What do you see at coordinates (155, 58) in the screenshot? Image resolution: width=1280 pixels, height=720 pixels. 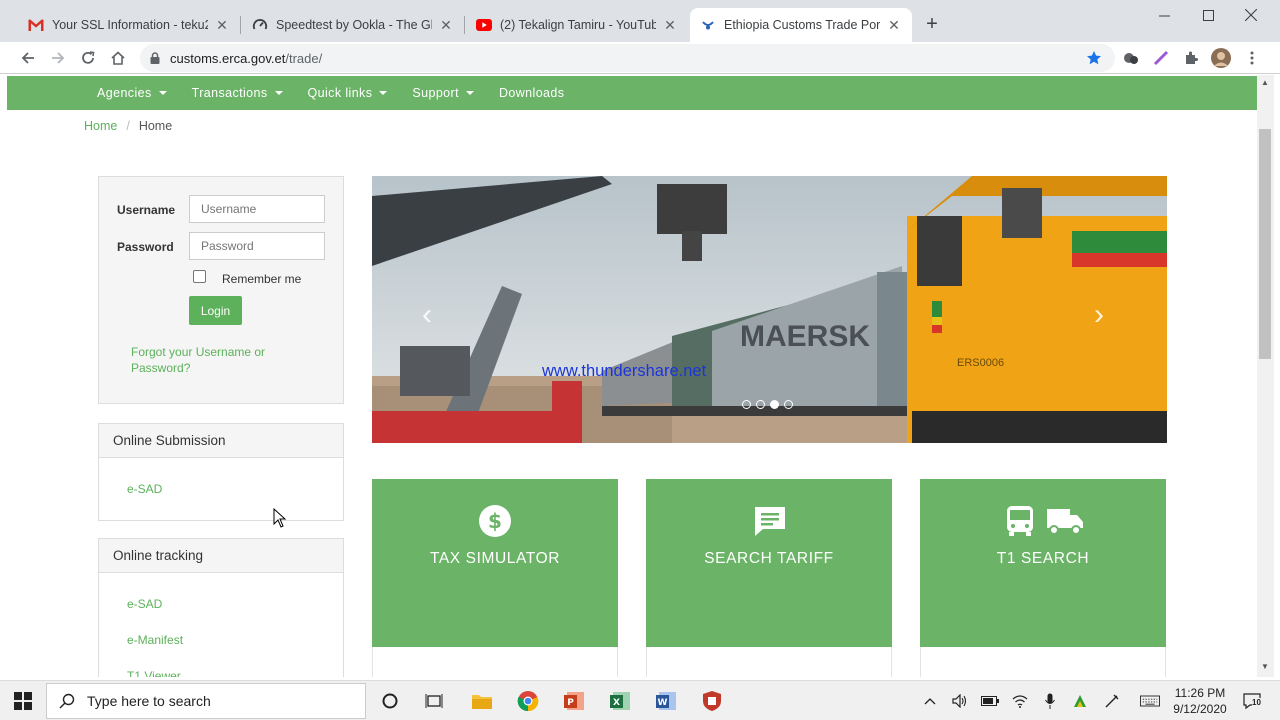 I see `lock-icon` at bounding box center [155, 58].